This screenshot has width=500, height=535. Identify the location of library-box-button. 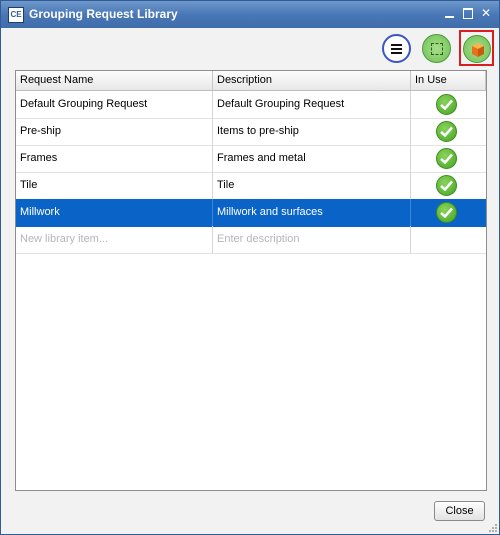
(477, 49).